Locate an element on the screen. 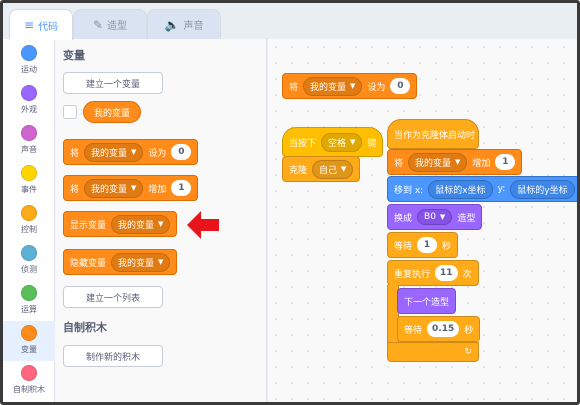  category-events: 事件 is located at coordinates (29, 181).